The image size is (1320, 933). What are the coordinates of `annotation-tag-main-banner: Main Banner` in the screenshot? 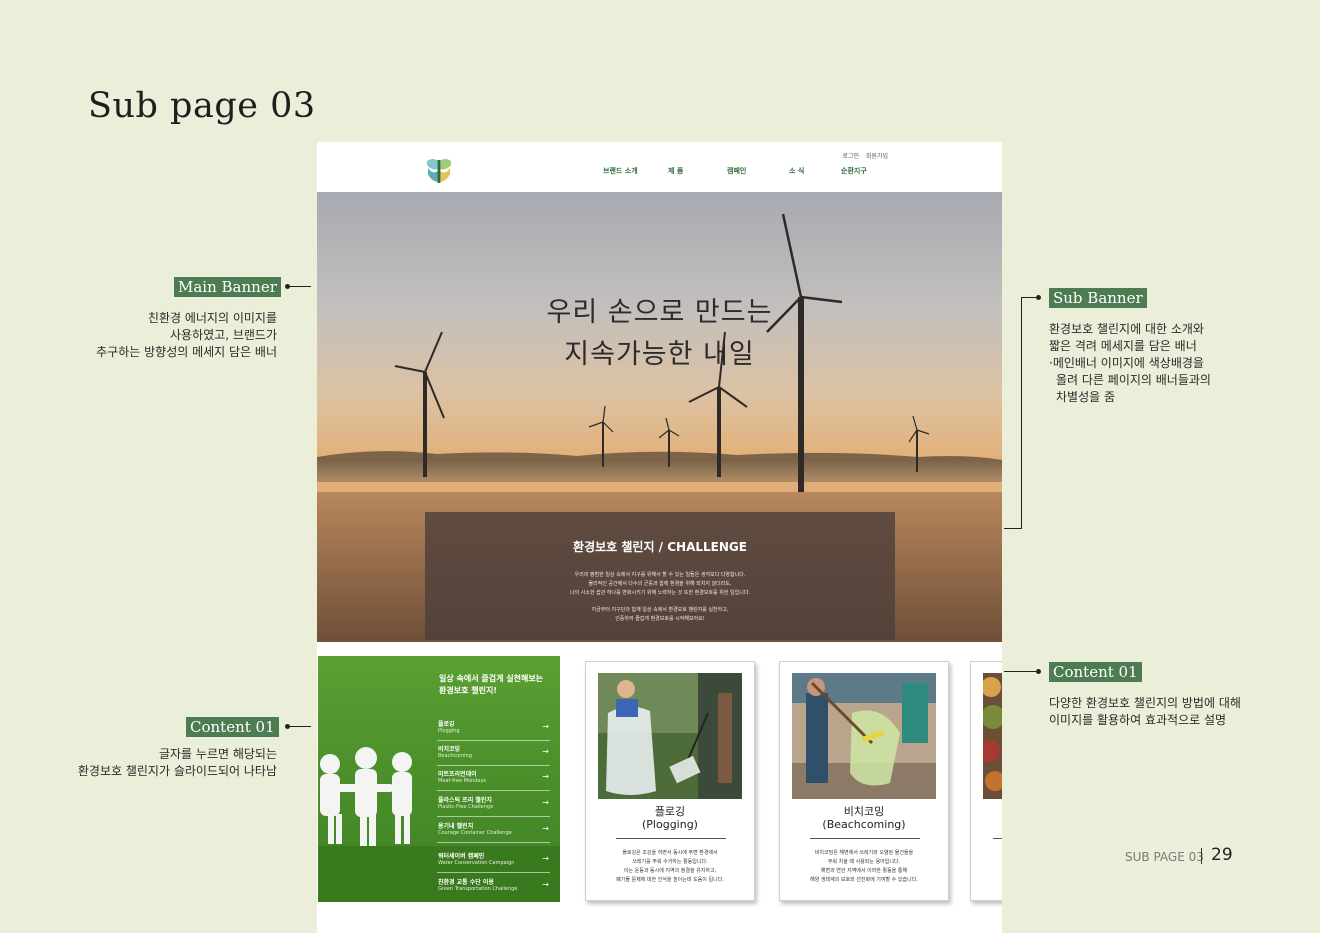 It's located at (227, 287).